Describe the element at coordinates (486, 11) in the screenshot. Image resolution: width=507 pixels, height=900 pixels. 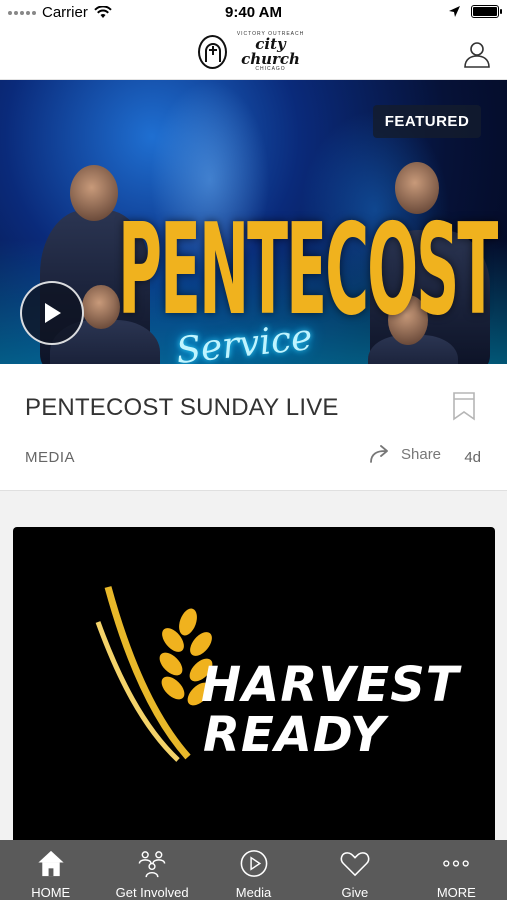
I see `battery-icon` at that location.